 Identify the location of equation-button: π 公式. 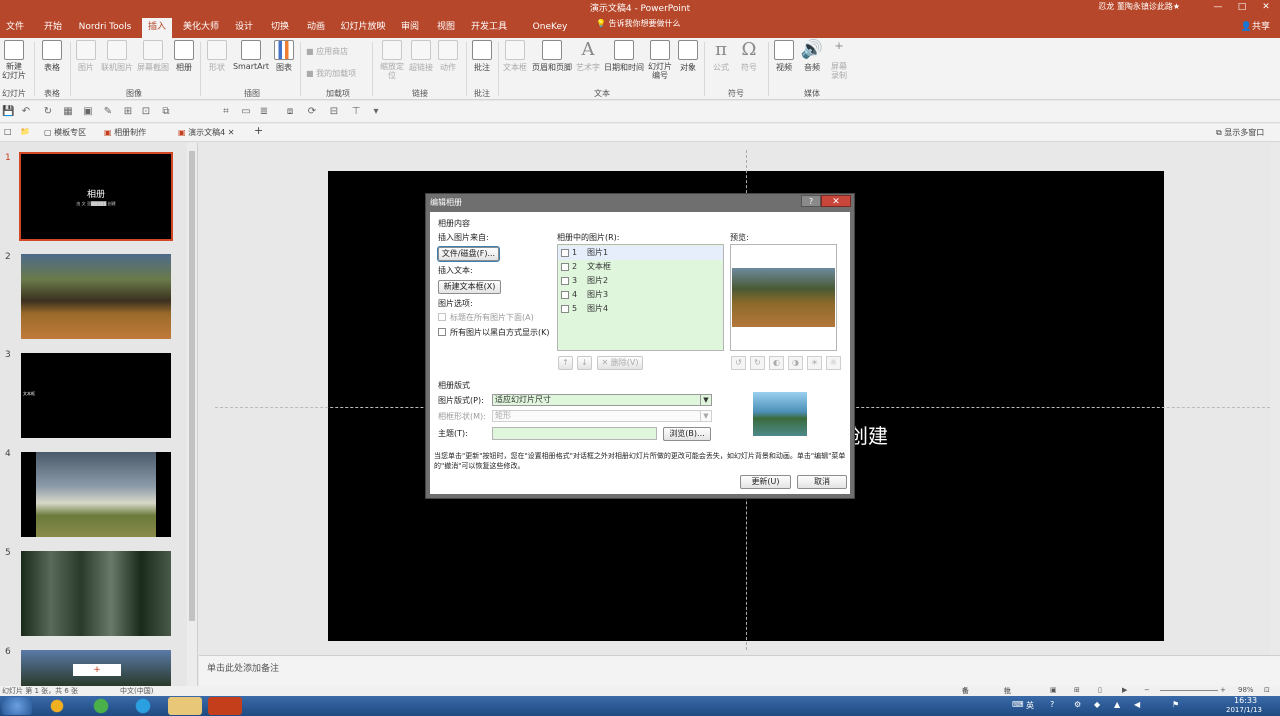
(721, 56).